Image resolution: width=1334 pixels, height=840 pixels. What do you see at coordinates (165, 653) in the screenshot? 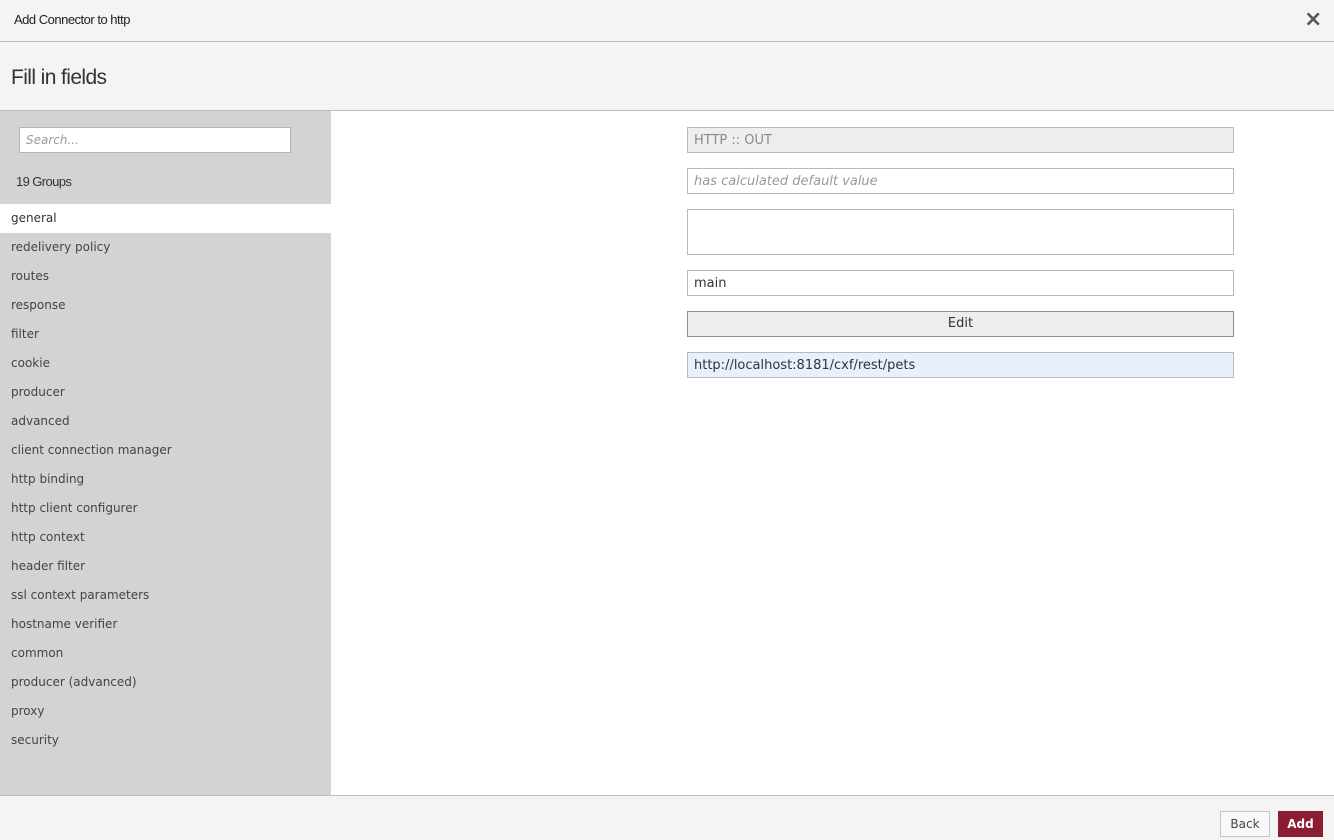
I see `sidebar-item-common: common` at bounding box center [165, 653].